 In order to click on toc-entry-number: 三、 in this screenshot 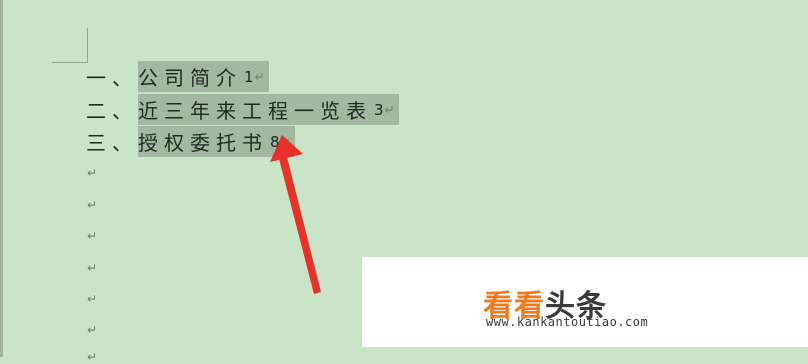, I will do `click(112, 143)`.